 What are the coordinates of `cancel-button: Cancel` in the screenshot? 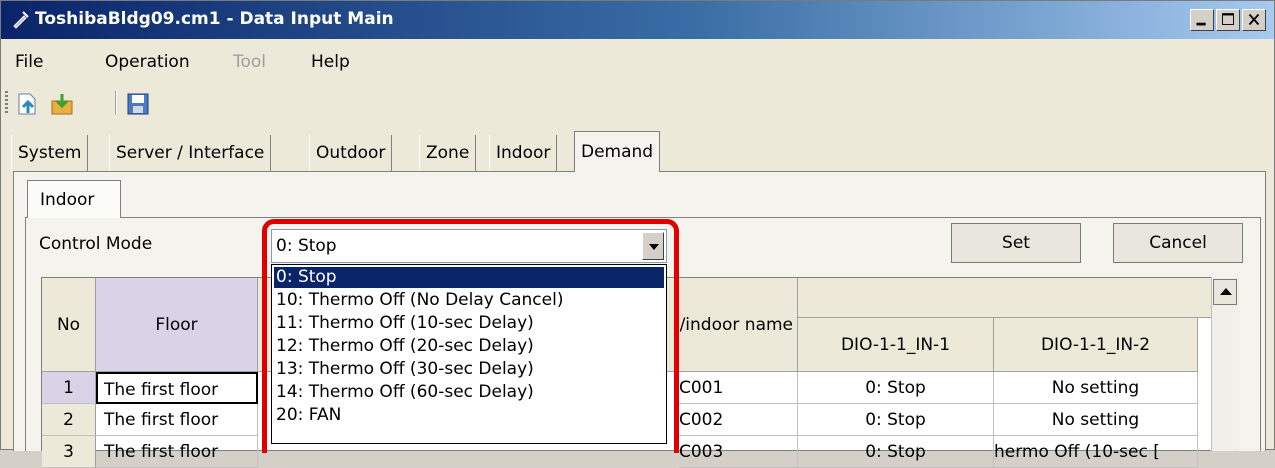 It's located at (1178, 243).